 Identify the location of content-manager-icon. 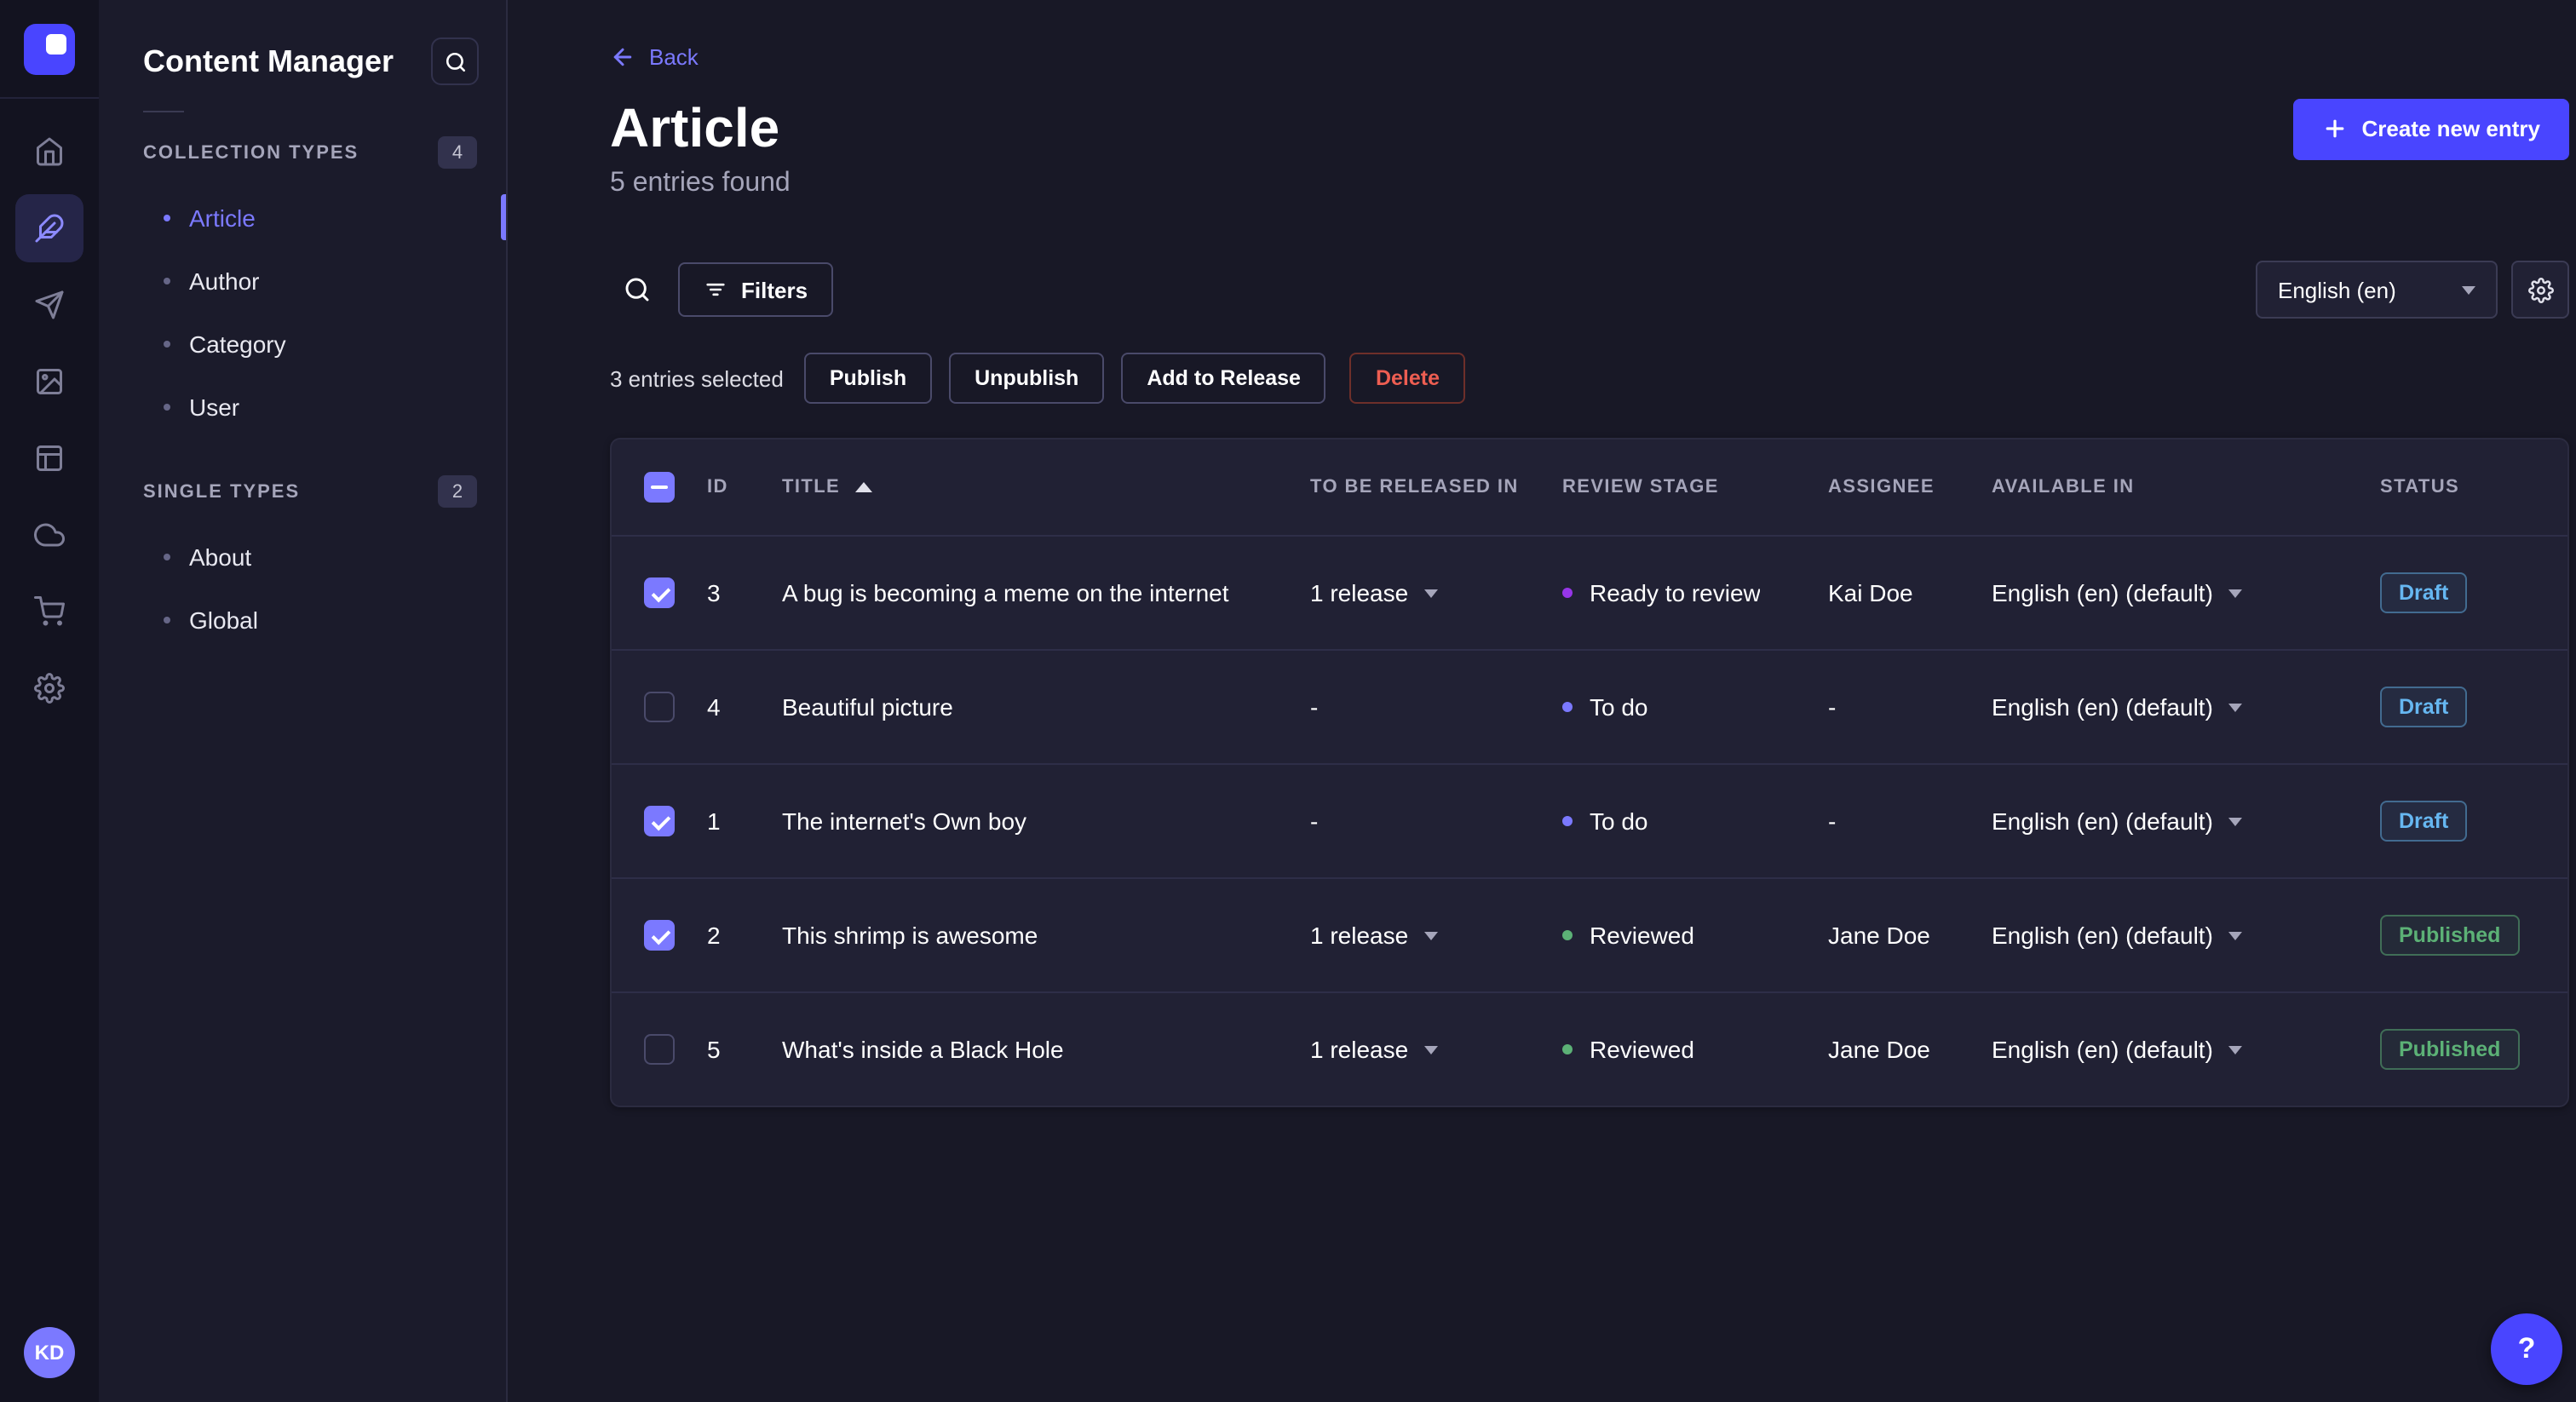
(49, 228).